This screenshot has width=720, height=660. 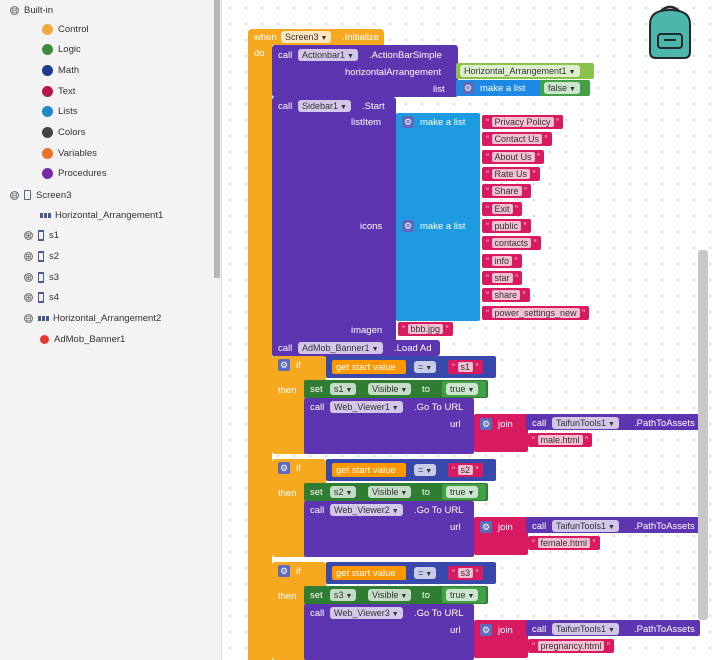 What do you see at coordinates (439, 89) in the screenshot?
I see `arg-list: list` at bounding box center [439, 89].